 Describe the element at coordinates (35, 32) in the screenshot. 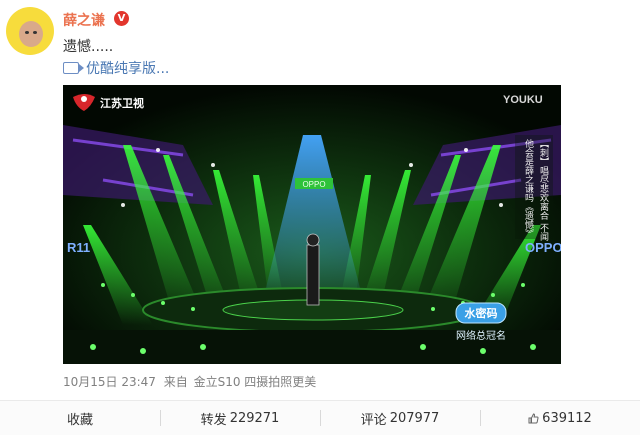

I see `avatar-eye-right` at that location.